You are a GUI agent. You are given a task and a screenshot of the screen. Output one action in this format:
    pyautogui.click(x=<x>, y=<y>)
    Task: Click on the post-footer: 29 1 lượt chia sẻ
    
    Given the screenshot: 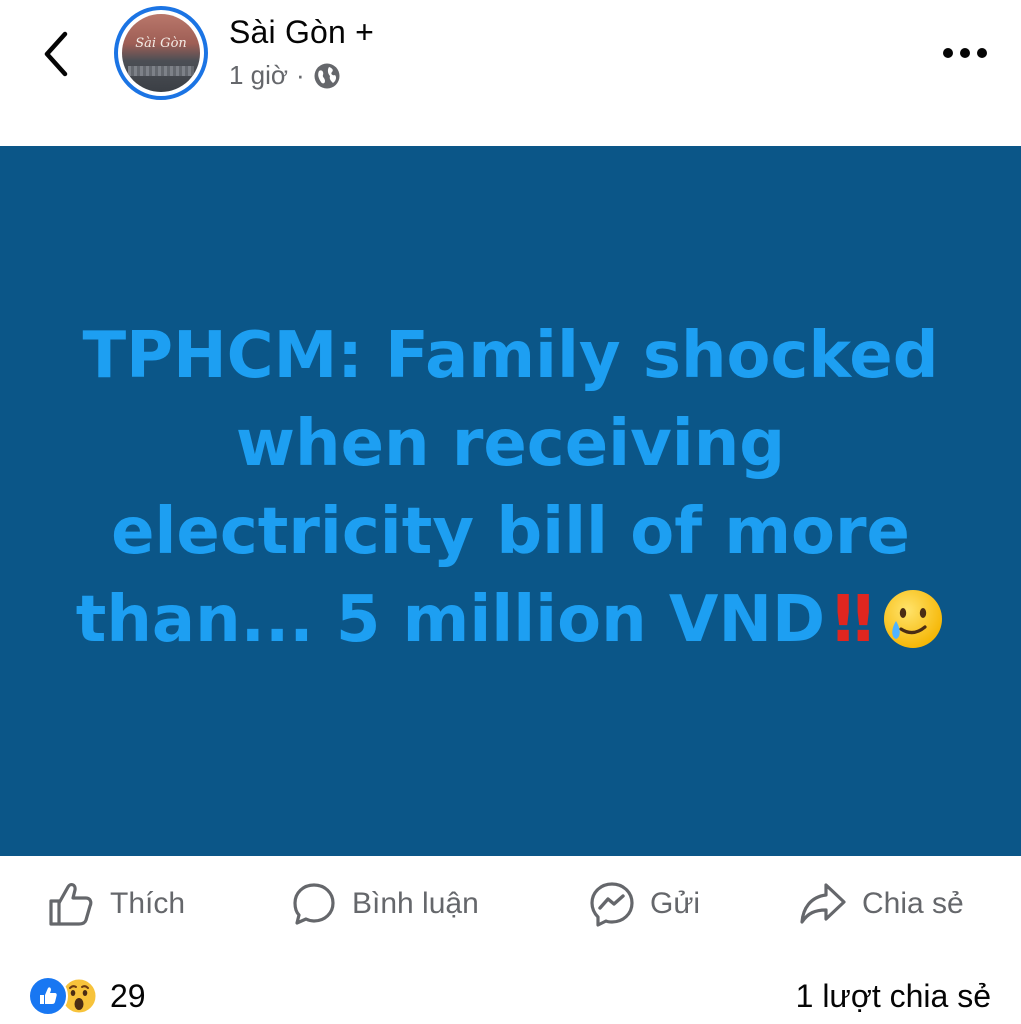 What is the action you would take?
    pyautogui.click(x=510, y=990)
    